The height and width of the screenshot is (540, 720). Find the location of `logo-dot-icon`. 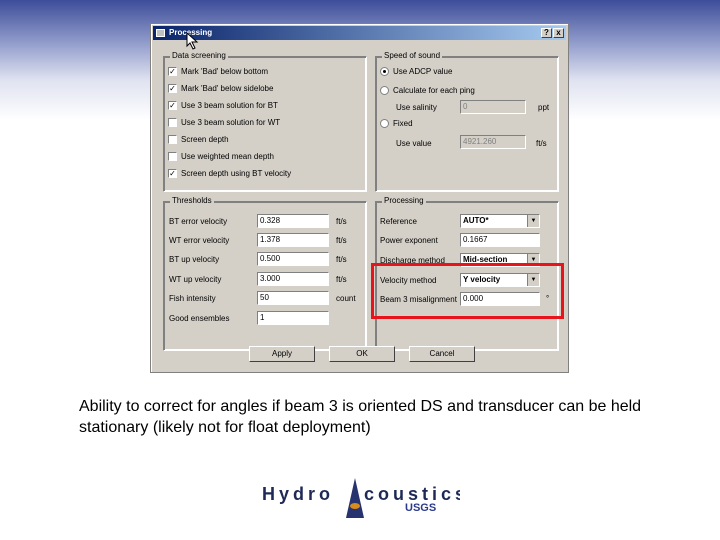

logo-dot-icon is located at coordinates (355, 506).